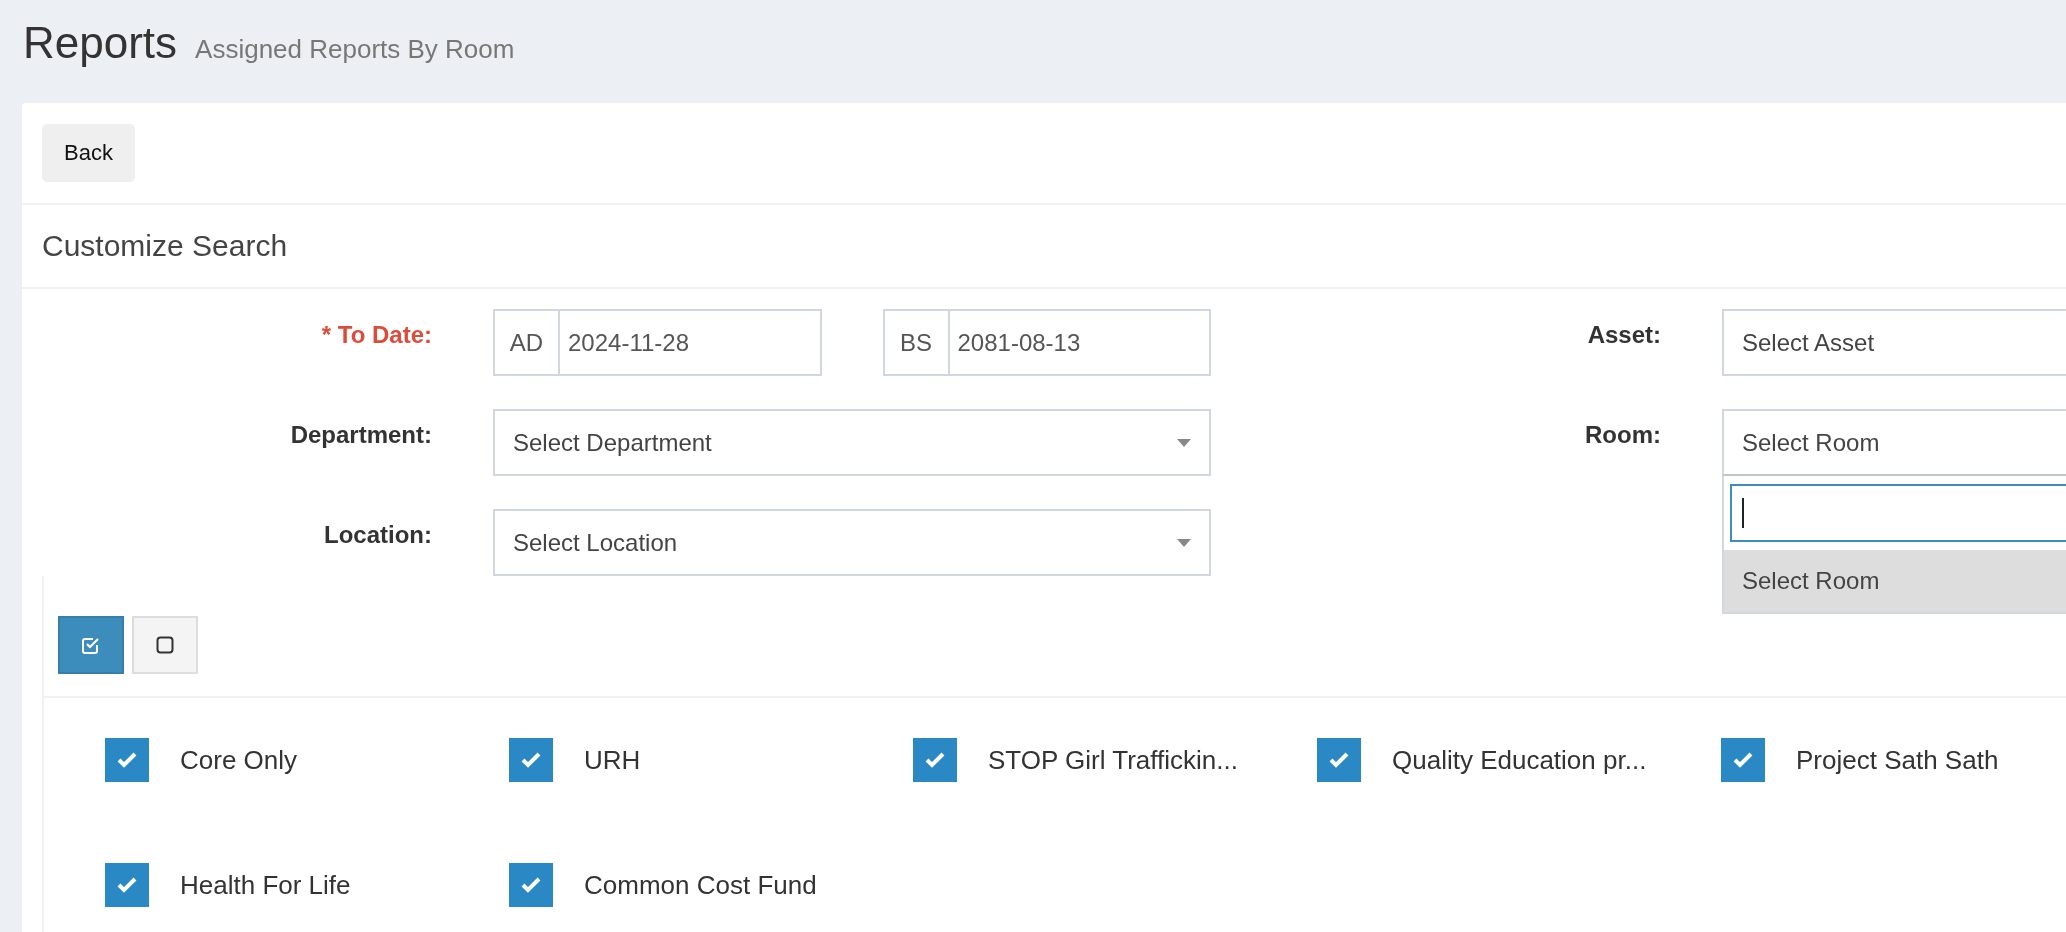 The height and width of the screenshot is (932, 2066). I want to click on date-field: 2081-08-13, so click(1080, 342).